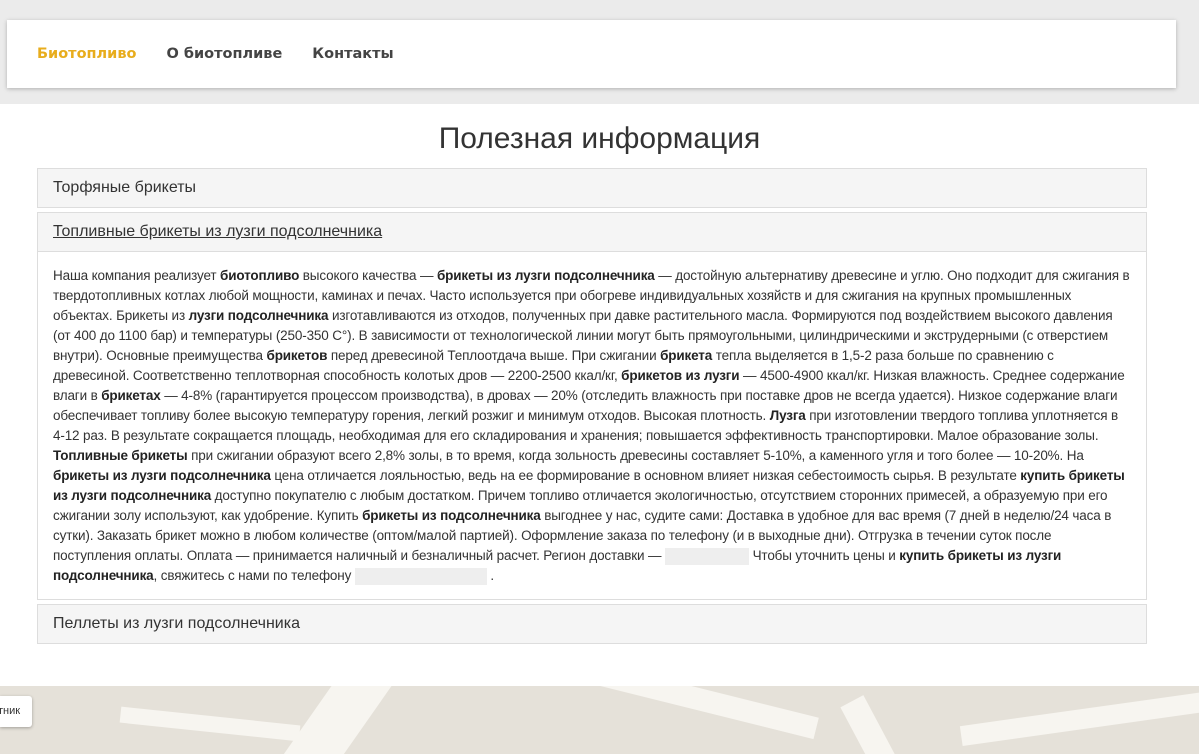 Image resolution: width=1199 pixels, height=754 pixels. What do you see at coordinates (492, 575) in the screenshot?
I see `body-text: .` at bounding box center [492, 575].